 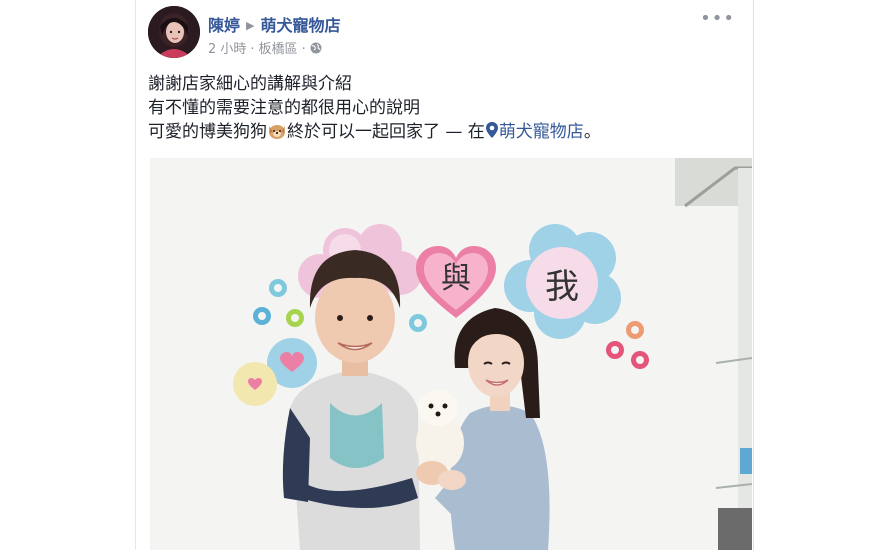 What do you see at coordinates (444, 31) in the screenshot?
I see `post-header: 陳婷 ▶ 萌犬寵物店 2 小時 · 板橋區 · •••` at bounding box center [444, 31].